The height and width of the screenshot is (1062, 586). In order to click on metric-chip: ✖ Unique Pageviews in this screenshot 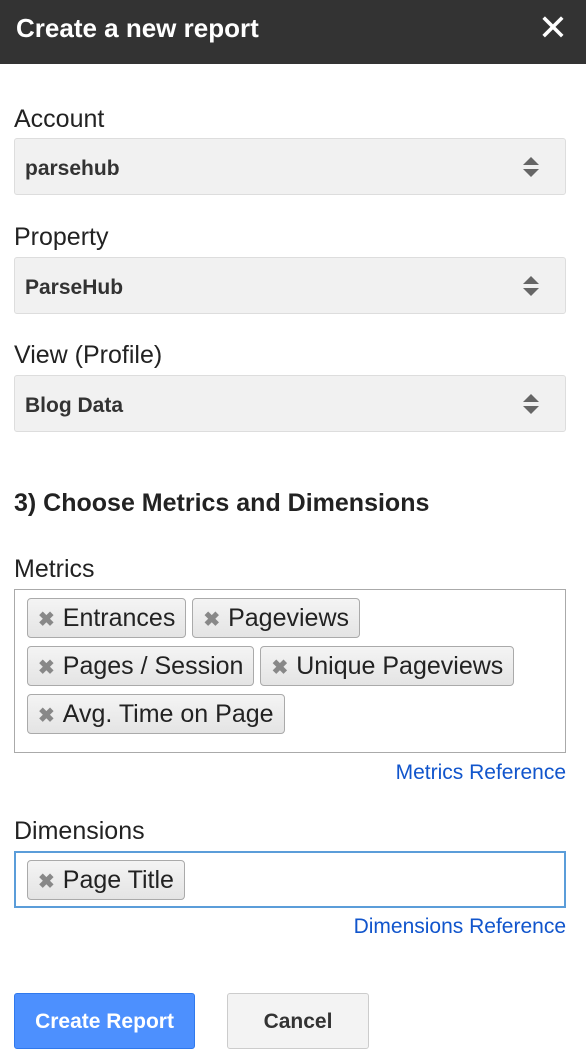, I will do `click(387, 666)`.